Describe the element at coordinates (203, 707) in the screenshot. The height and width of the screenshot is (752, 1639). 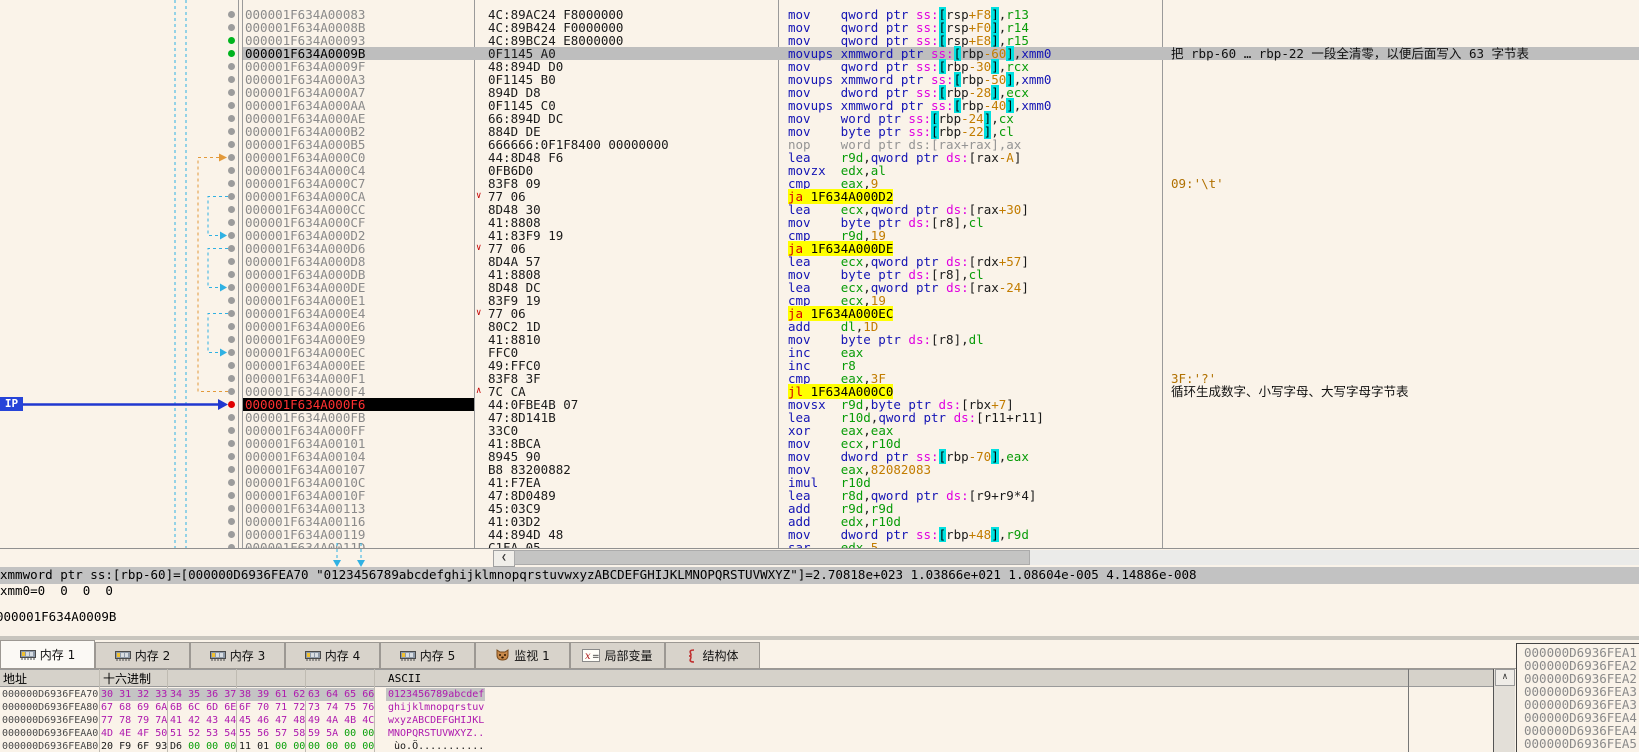
I see `dump-hex-group: 6B 6C 6D 6E` at that location.